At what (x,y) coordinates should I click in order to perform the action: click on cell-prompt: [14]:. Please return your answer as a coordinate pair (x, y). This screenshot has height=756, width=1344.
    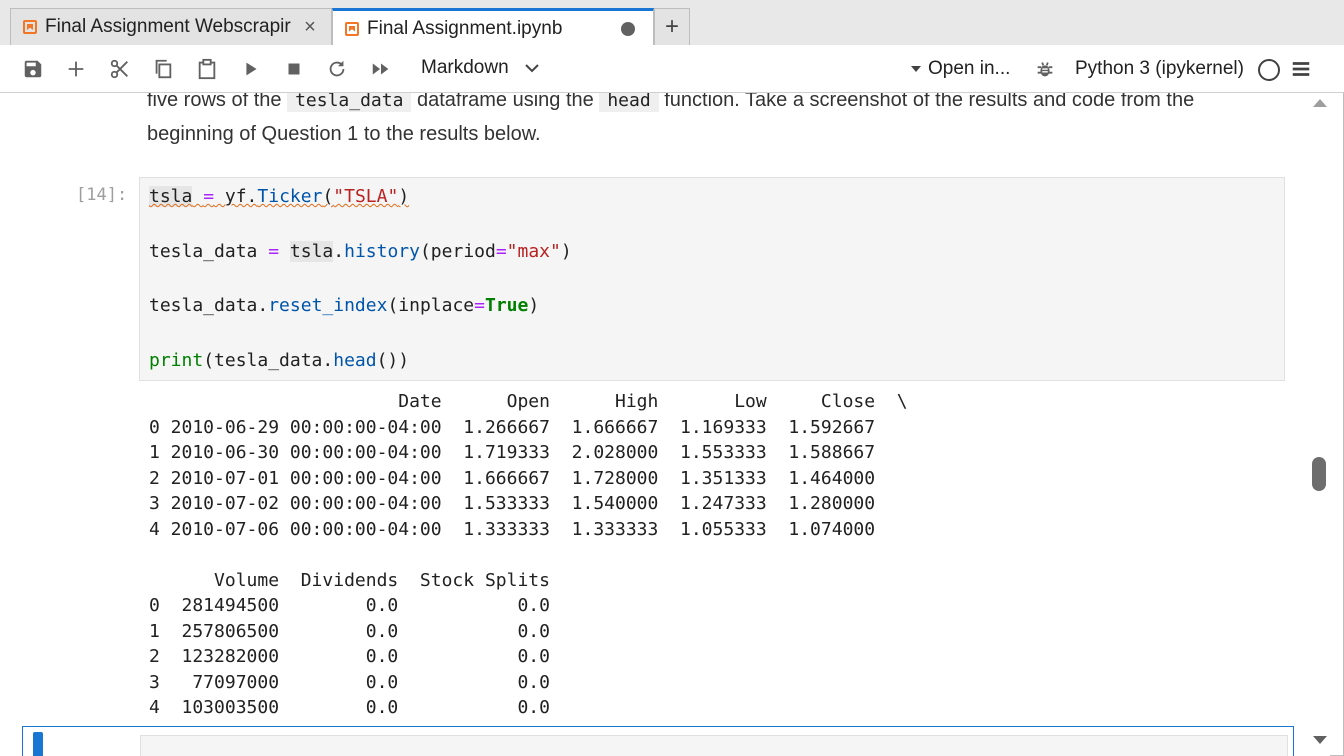
    Looking at the image, I should click on (102, 195).